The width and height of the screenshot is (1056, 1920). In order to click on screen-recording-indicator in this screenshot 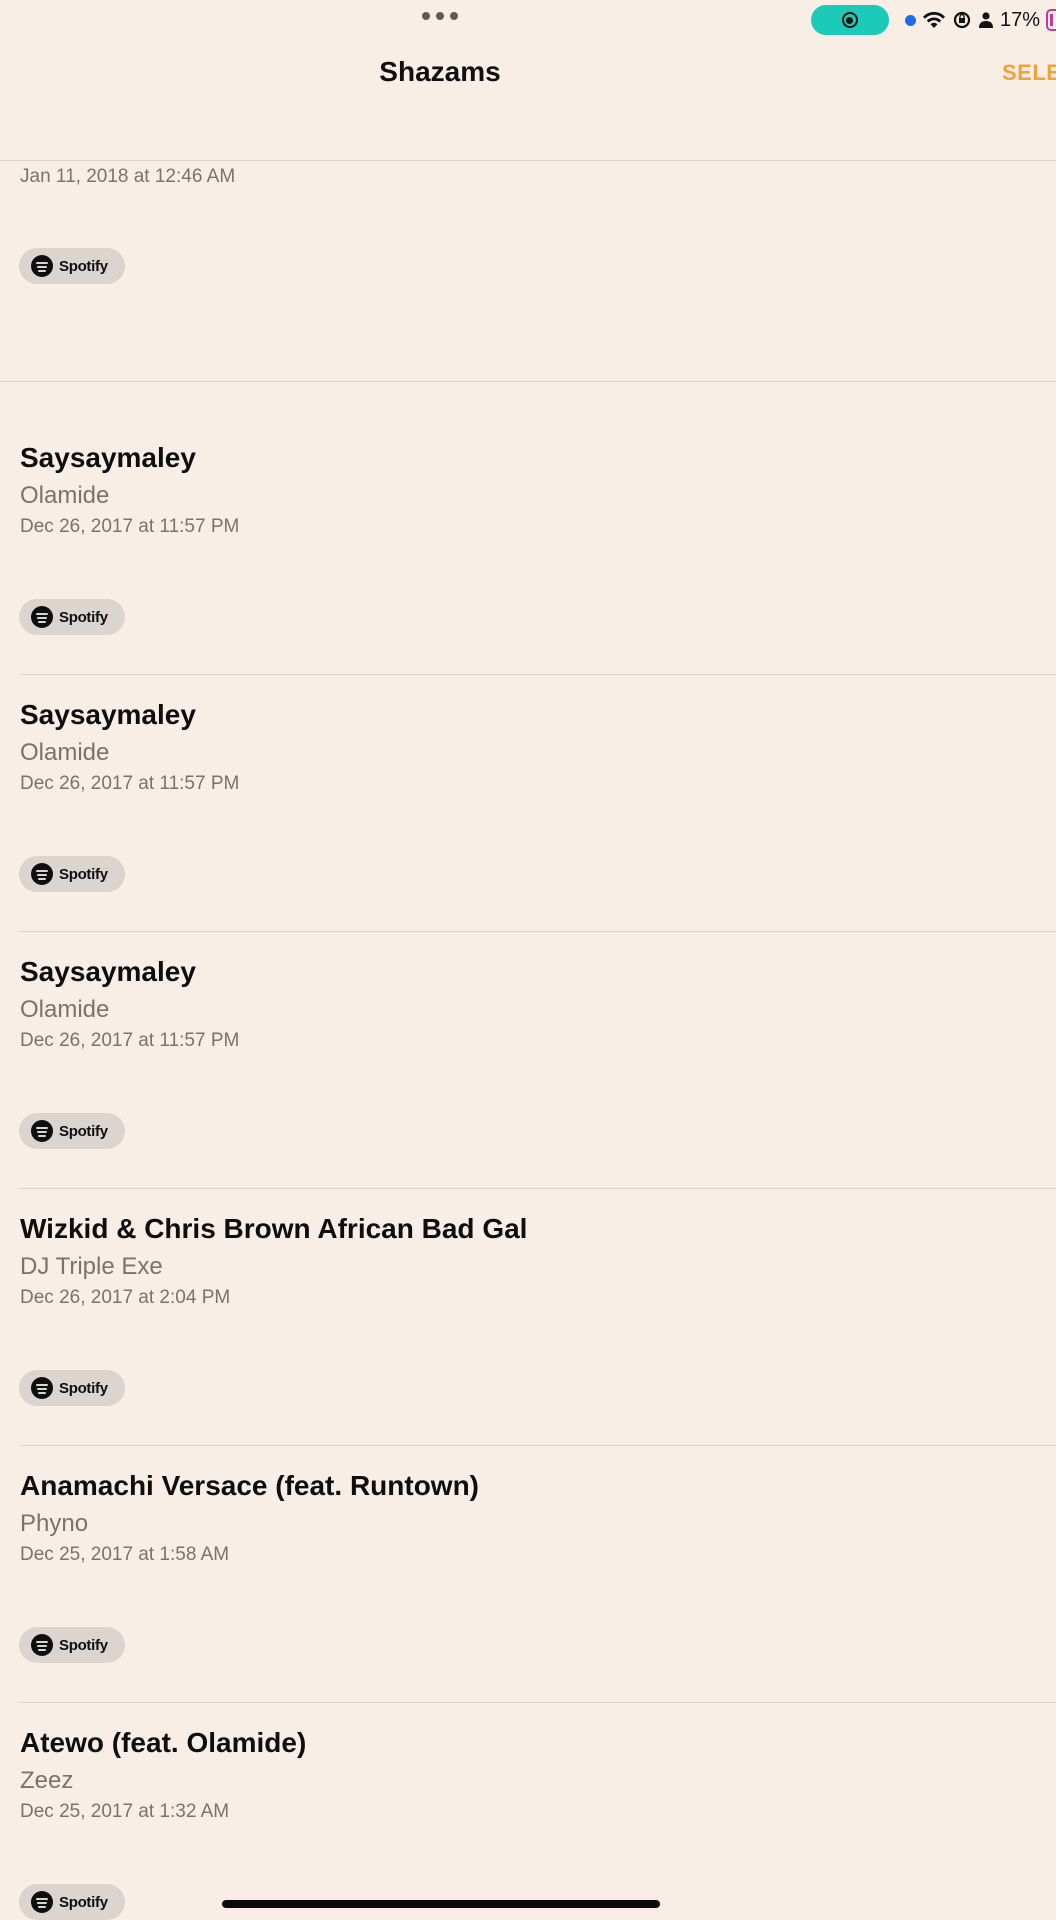, I will do `click(849, 20)`.